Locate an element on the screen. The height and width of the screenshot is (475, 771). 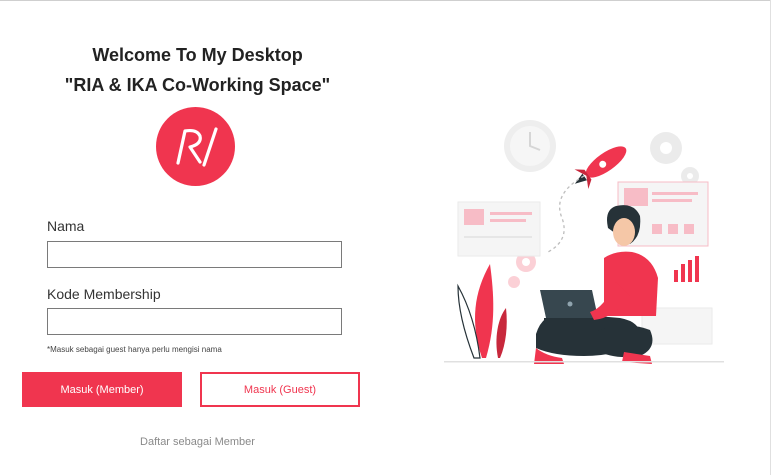
clock-icon is located at coordinates (530, 146).